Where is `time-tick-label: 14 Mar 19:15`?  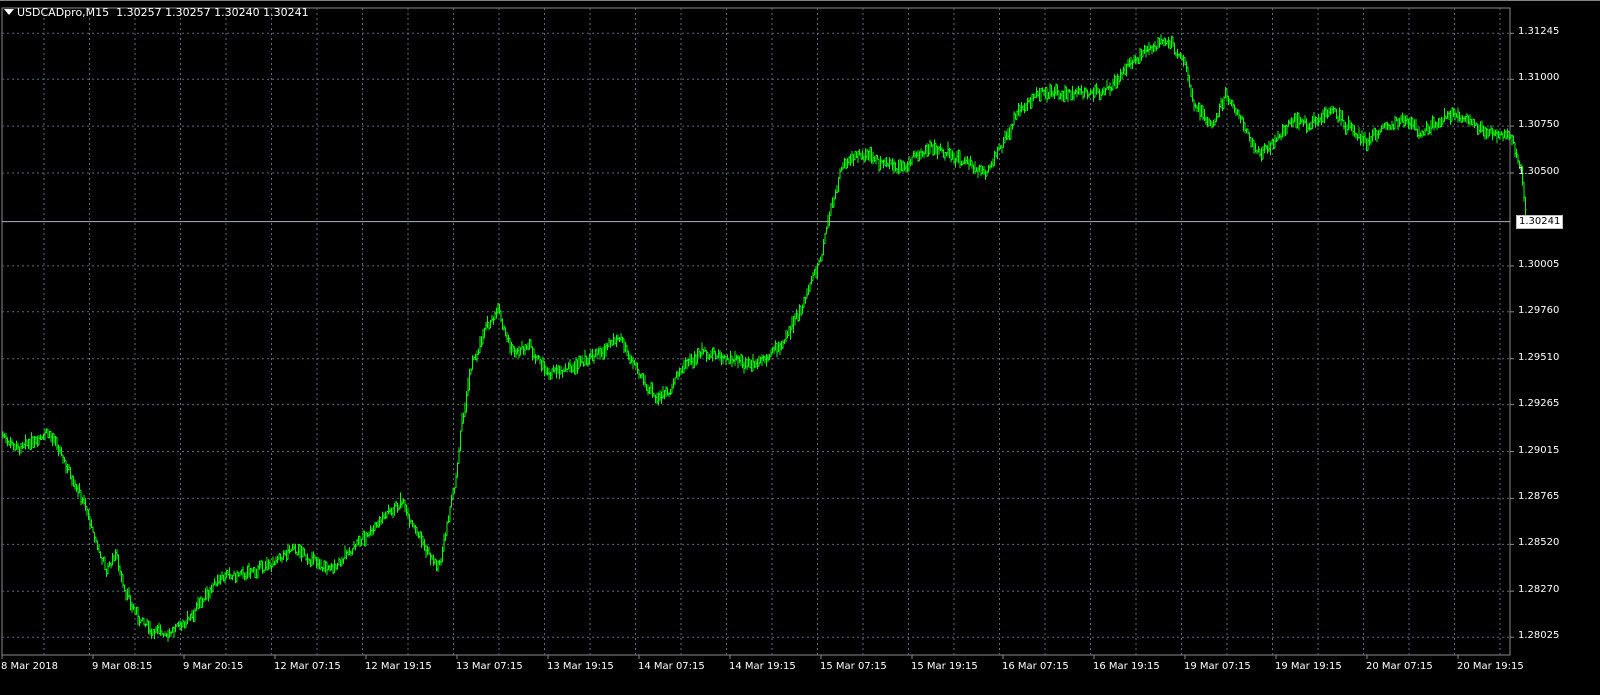 time-tick-label: 14 Mar 19:15 is located at coordinates (762, 666).